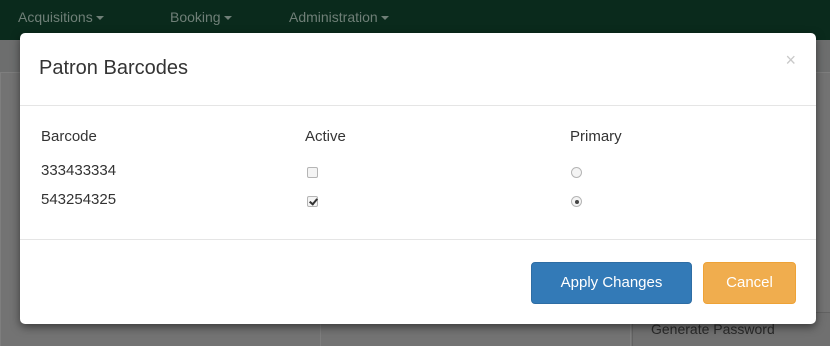 The image size is (830, 346). Describe the element at coordinates (611, 283) in the screenshot. I see `apply-changes-button: Apply Changes` at that location.